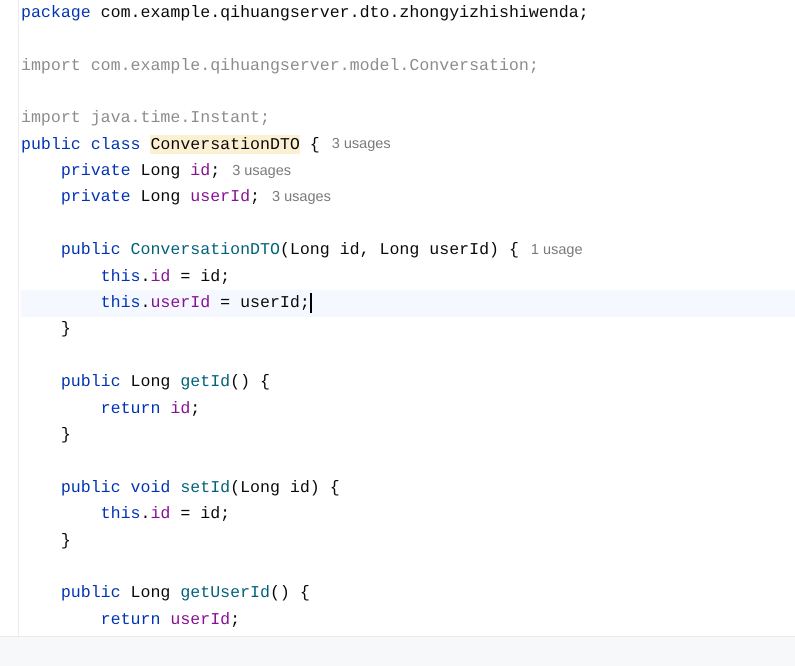  I want to click on code-line: package com.example.qihuangserver.dto.zhongyizhishiwenda;, so click(305, 13).